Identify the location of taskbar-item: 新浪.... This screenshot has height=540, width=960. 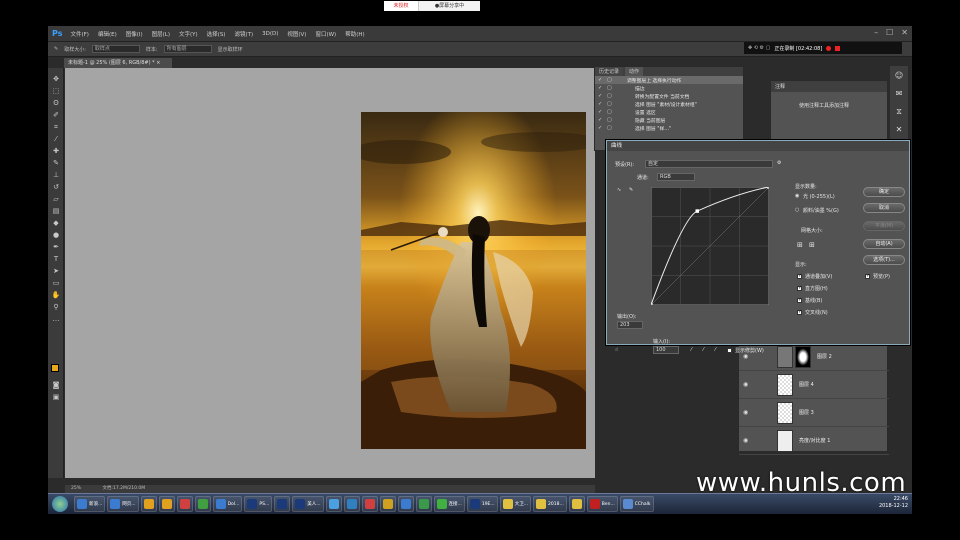
(90, 504).